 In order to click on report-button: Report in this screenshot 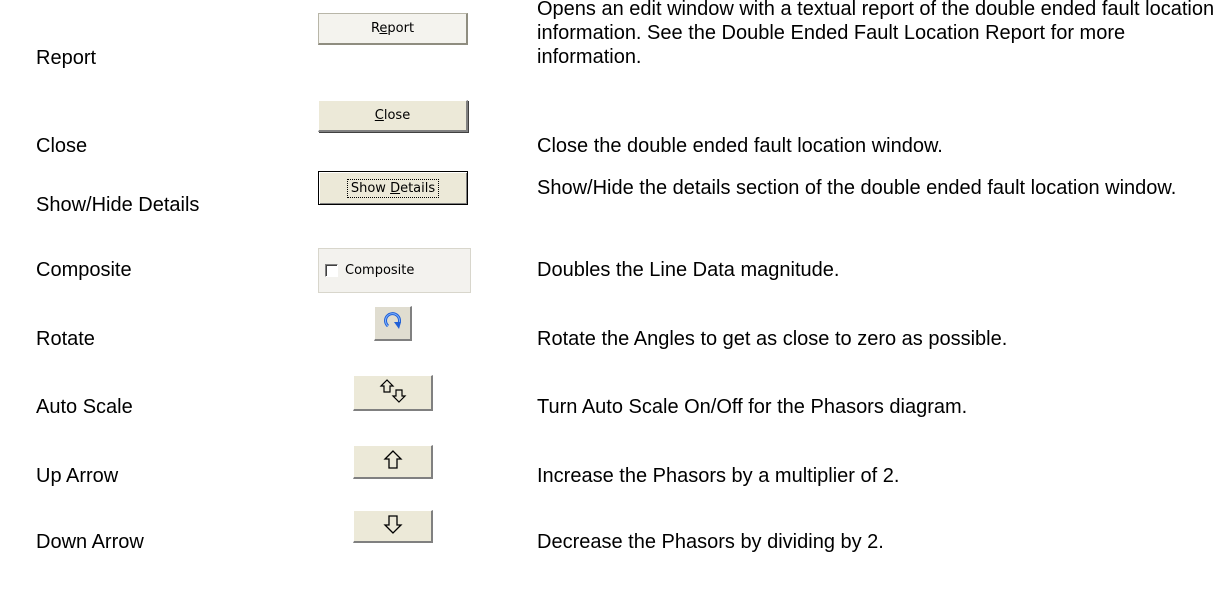, I will do `click(393, 29)`.